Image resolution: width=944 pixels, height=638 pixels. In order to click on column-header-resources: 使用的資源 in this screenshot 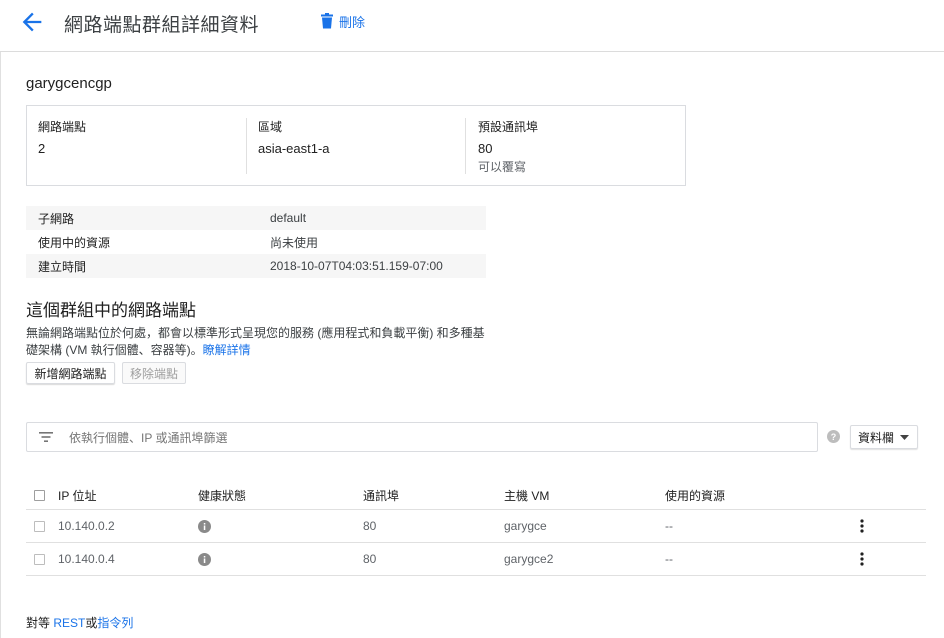, I will do `click(695, 495)`.